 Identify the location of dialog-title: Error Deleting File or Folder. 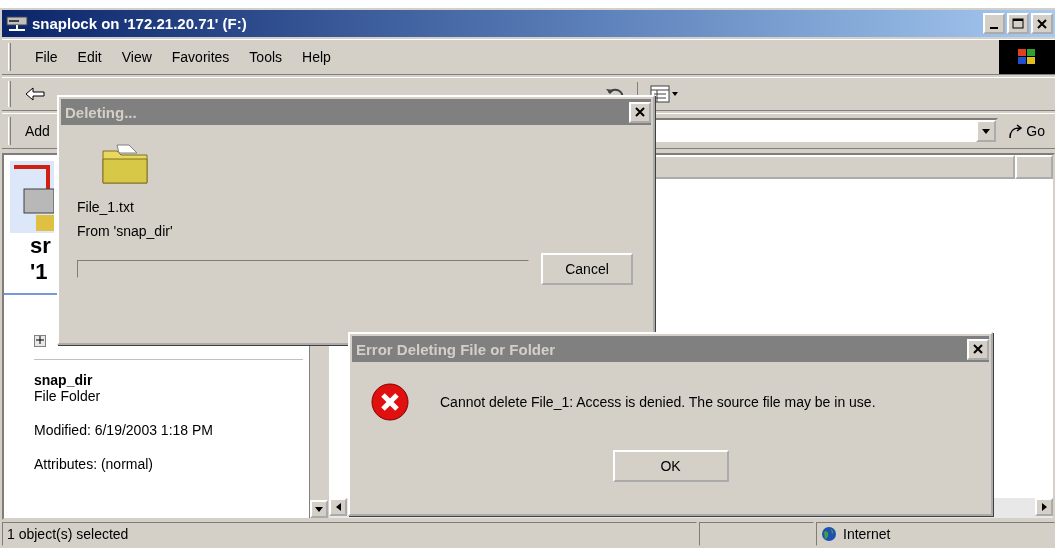
(456, 349).